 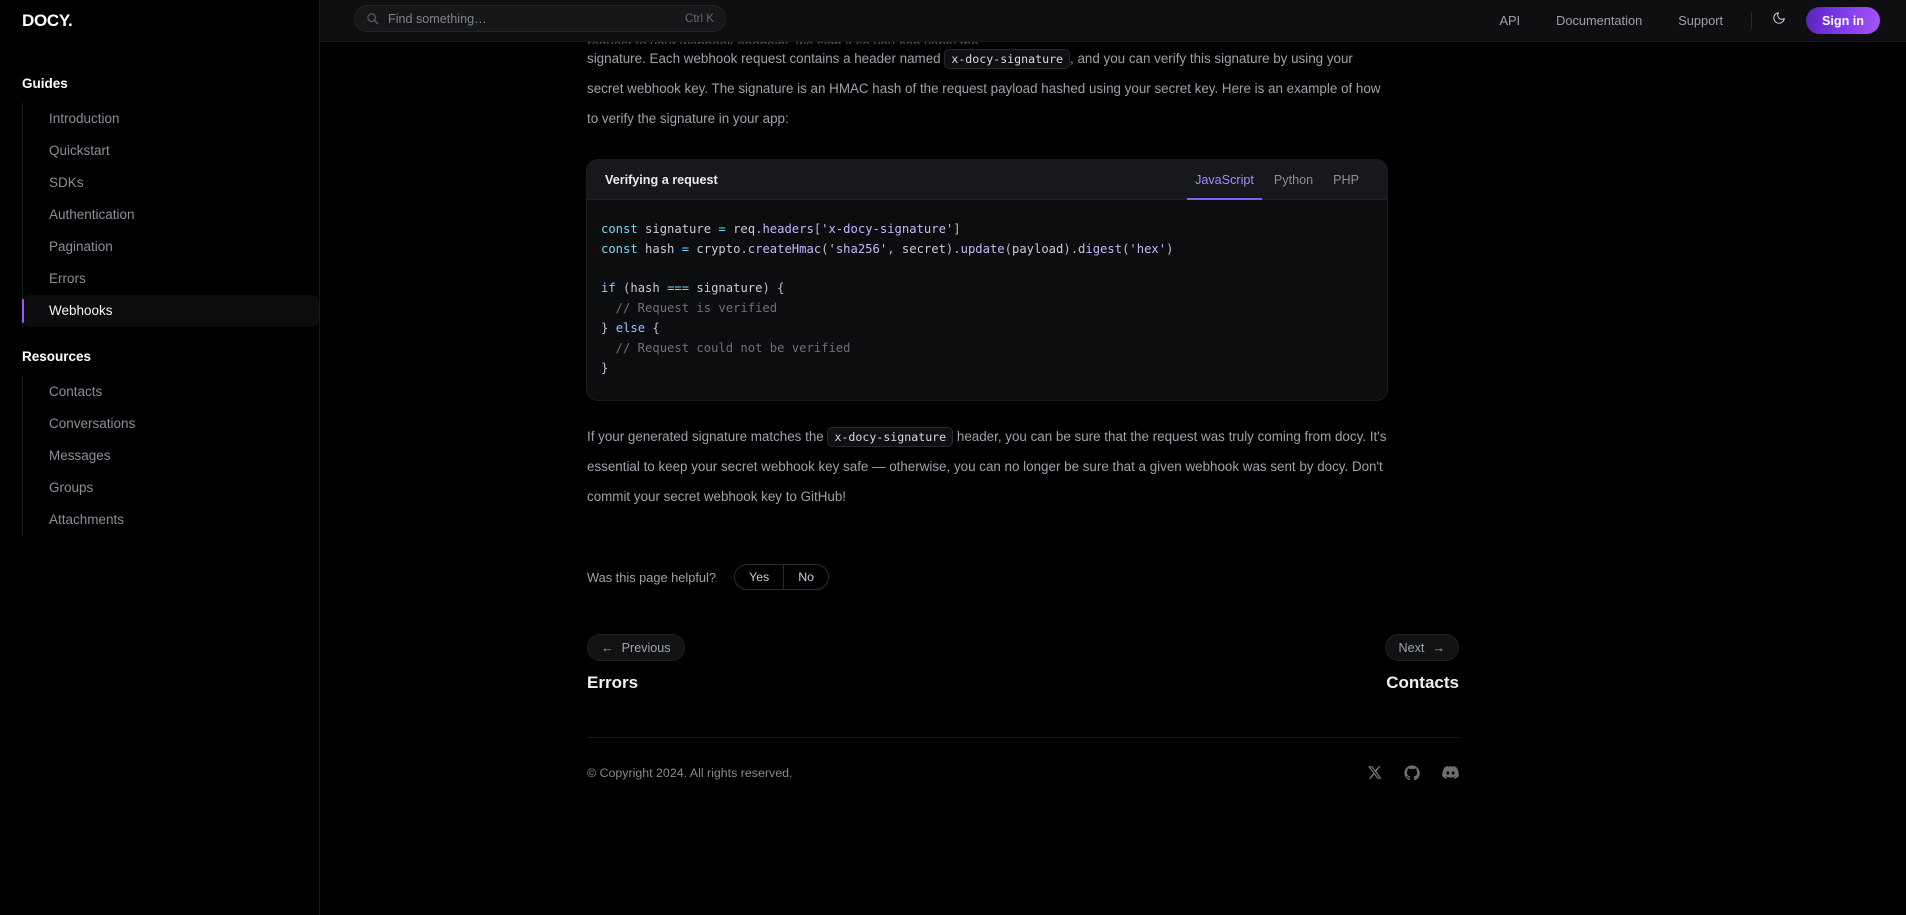 I want to click on header-link-api: API, so click(x=1509, y=20).